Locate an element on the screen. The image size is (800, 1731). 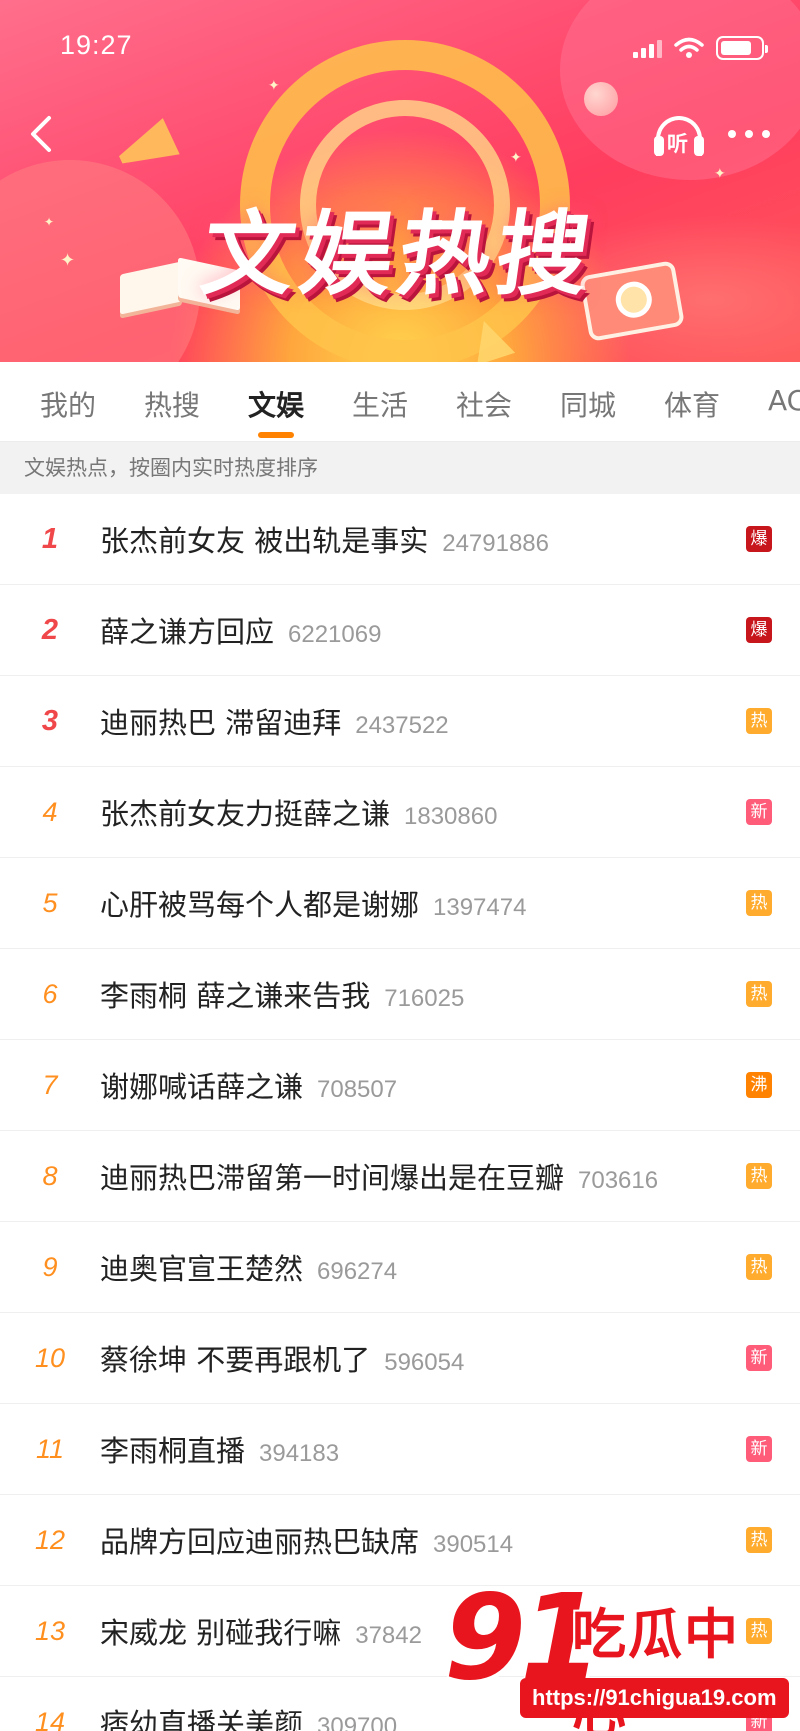
tab-acg: AC is located at coordinates (784, 400).